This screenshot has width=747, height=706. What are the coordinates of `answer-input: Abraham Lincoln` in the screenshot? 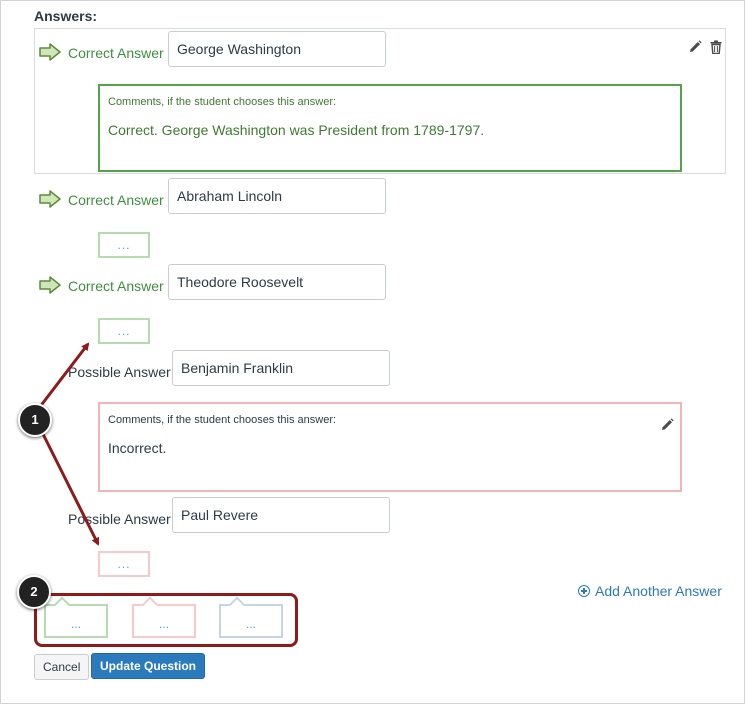 It's located at (277, 196).